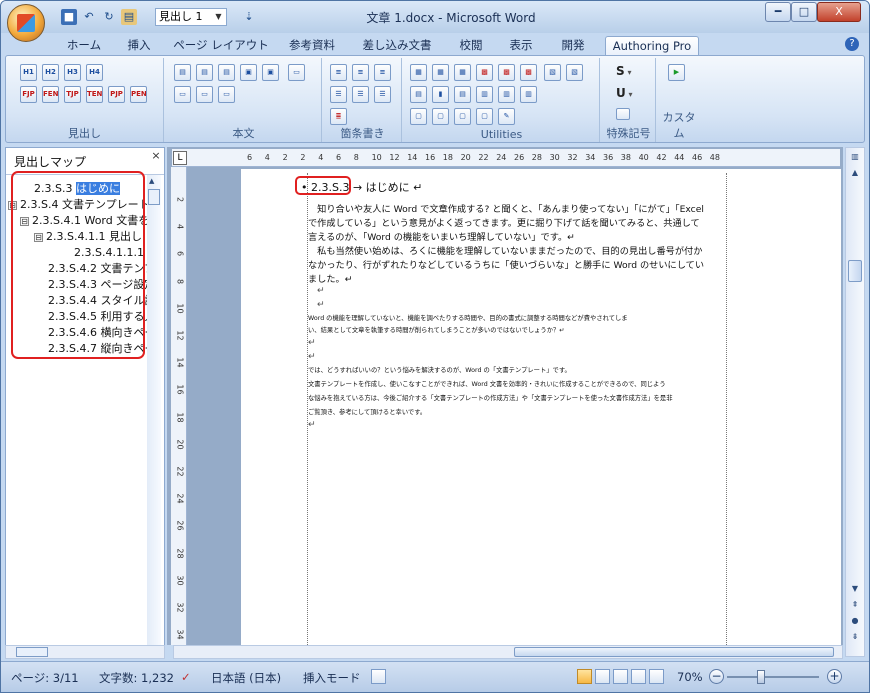  I want to click on utility-13-icon: ▢, so click(462, 116).